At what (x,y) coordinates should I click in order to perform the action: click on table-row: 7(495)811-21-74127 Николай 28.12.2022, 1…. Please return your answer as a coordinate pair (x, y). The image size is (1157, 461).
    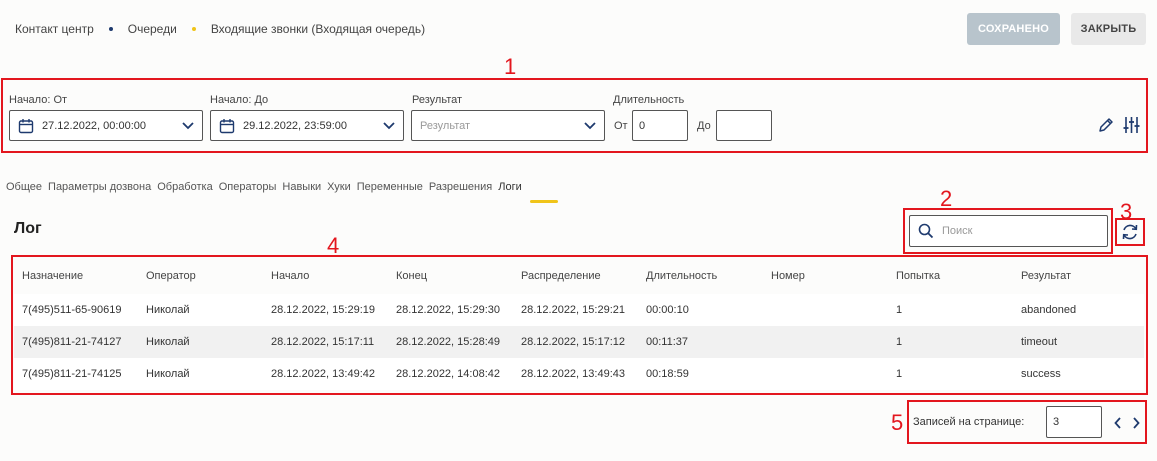
    Looking at the image, I should click on (579, 342).